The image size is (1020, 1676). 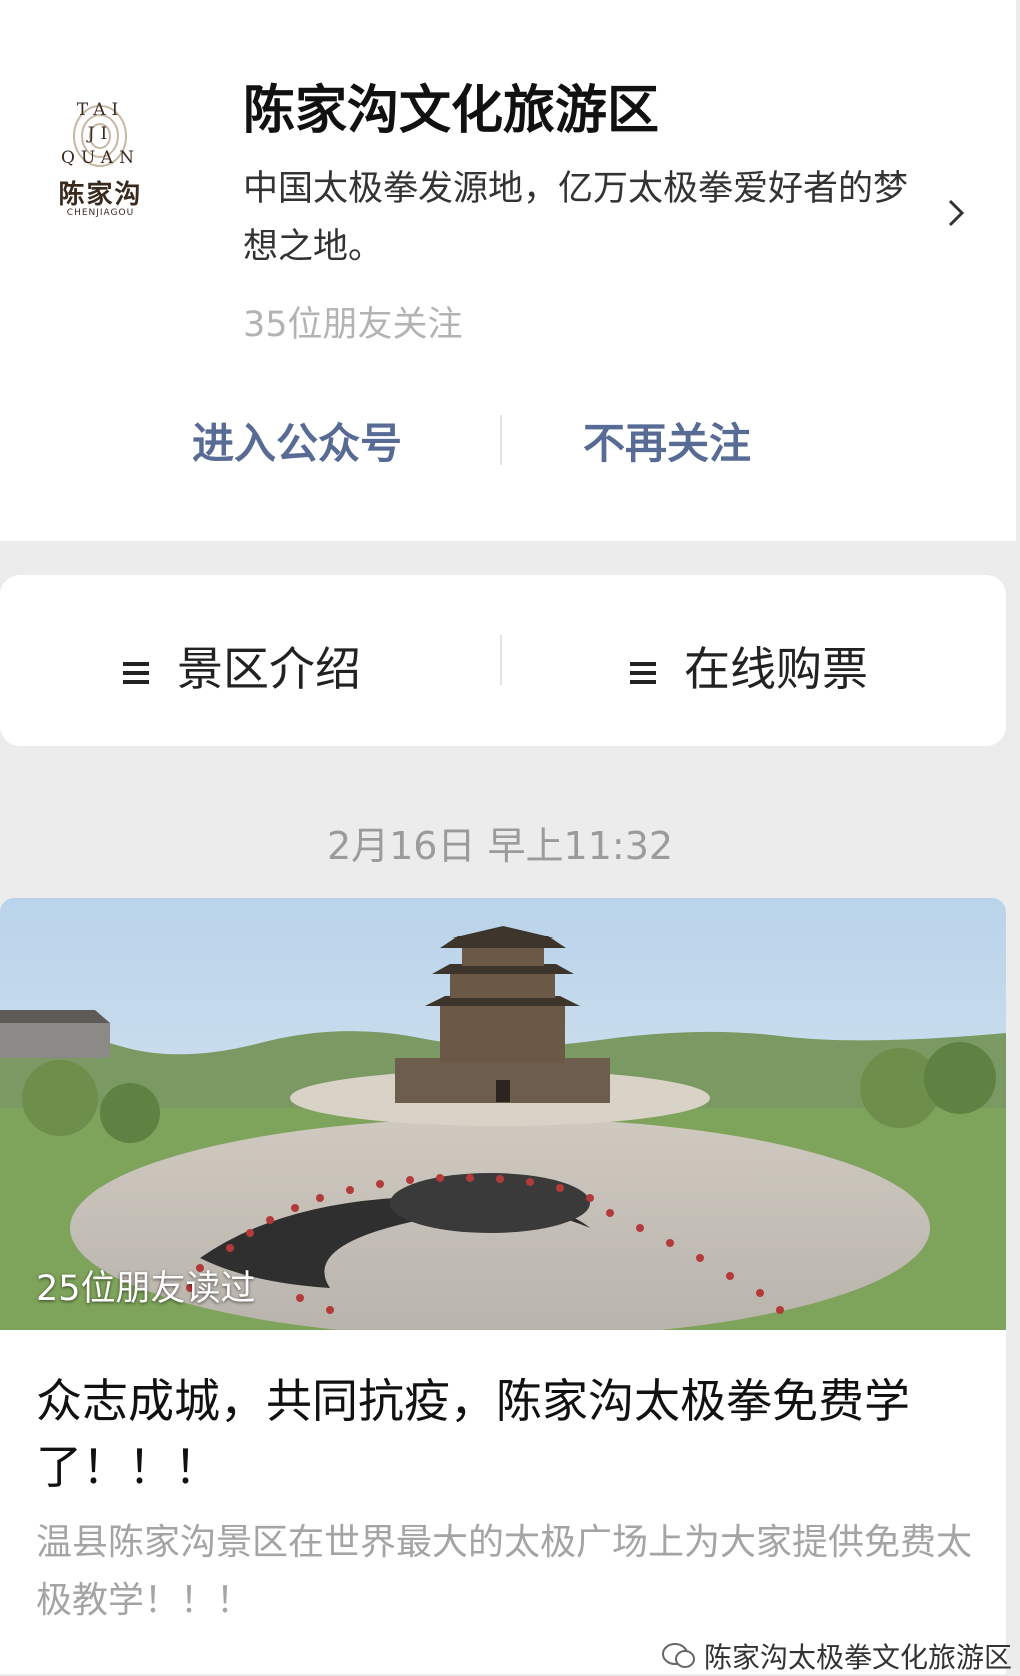 I want to click on menu-item-buy-tickets: 在线购票, so click(x=749, y=666).